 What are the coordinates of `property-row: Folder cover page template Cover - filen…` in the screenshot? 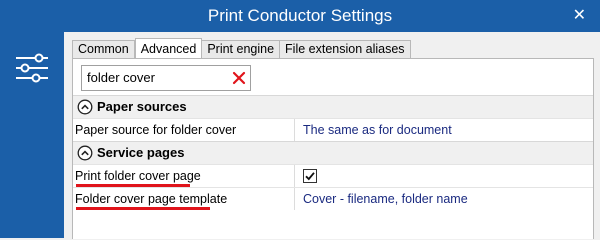 It's located at (333, 198).